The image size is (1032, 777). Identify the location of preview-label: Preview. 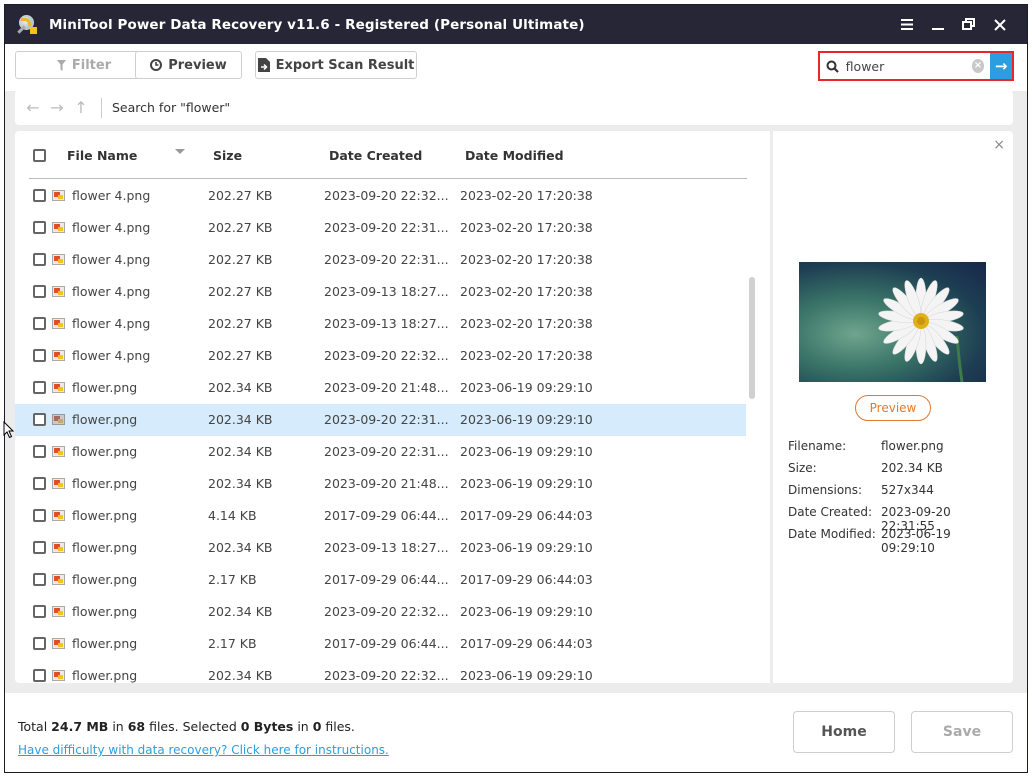
(197, 65).